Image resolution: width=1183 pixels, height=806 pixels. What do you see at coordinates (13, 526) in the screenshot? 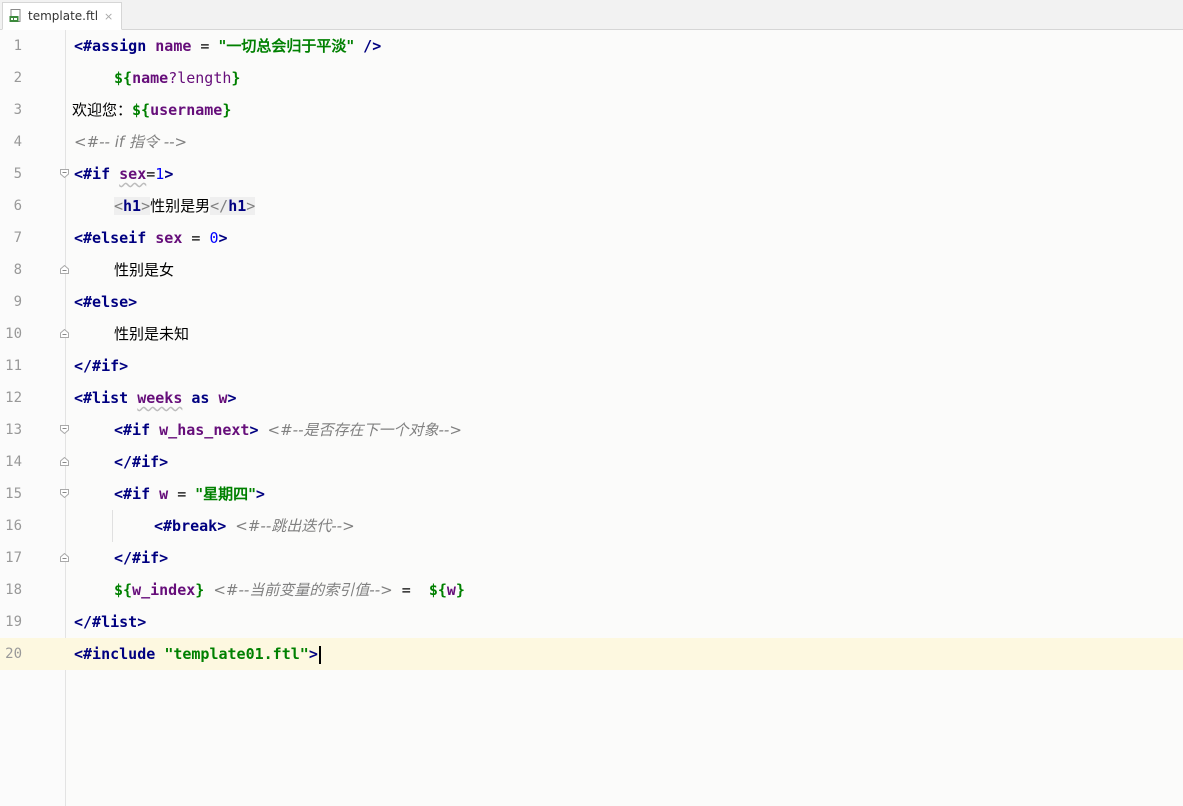
I see `line-number: 16` at bounding box center [13, 526].